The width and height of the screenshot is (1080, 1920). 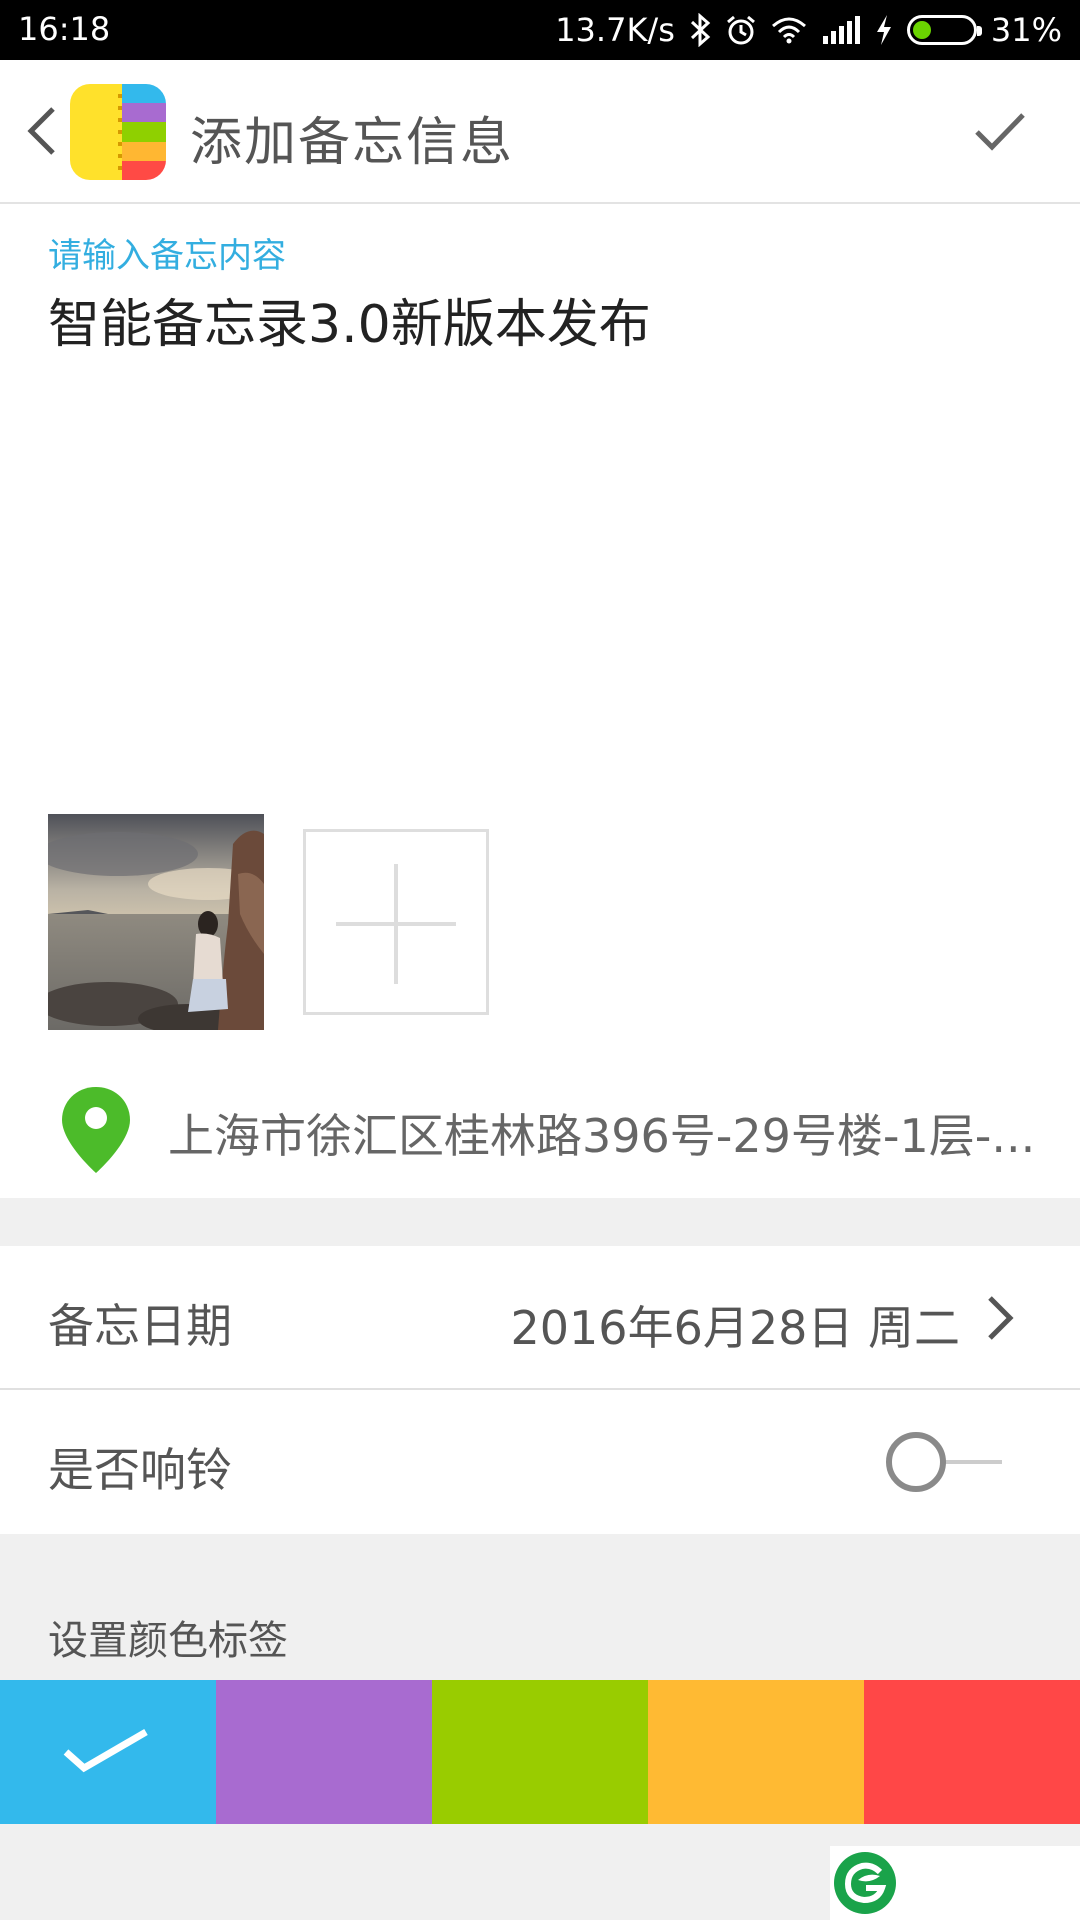 What do you see at coordinates (540, 1462) in the screenshot?
I see `ring-row: 是否响铃` at bounding box center [540, 1462].